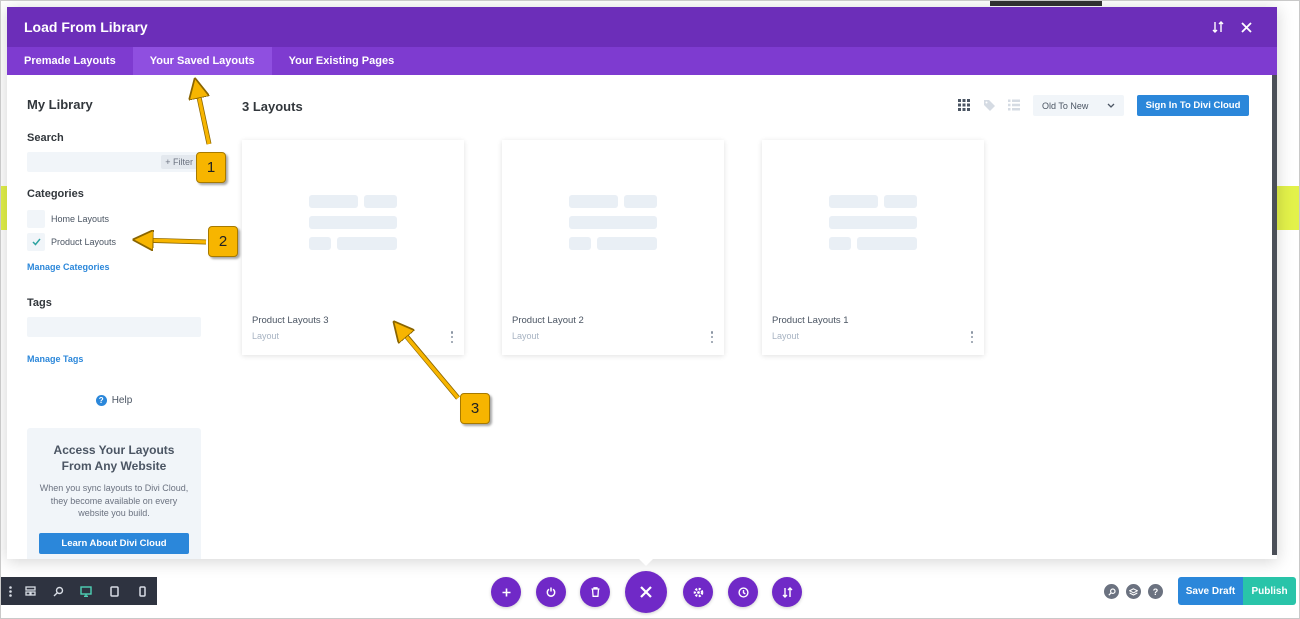 This screenshot has height=619, width=1300. What do you see at coordinates (1193, 105) in the screenshot?
I see `sign-in-divi-cloud-button: Sign In To Divi Cloud` at bounding box center [1193, 105].